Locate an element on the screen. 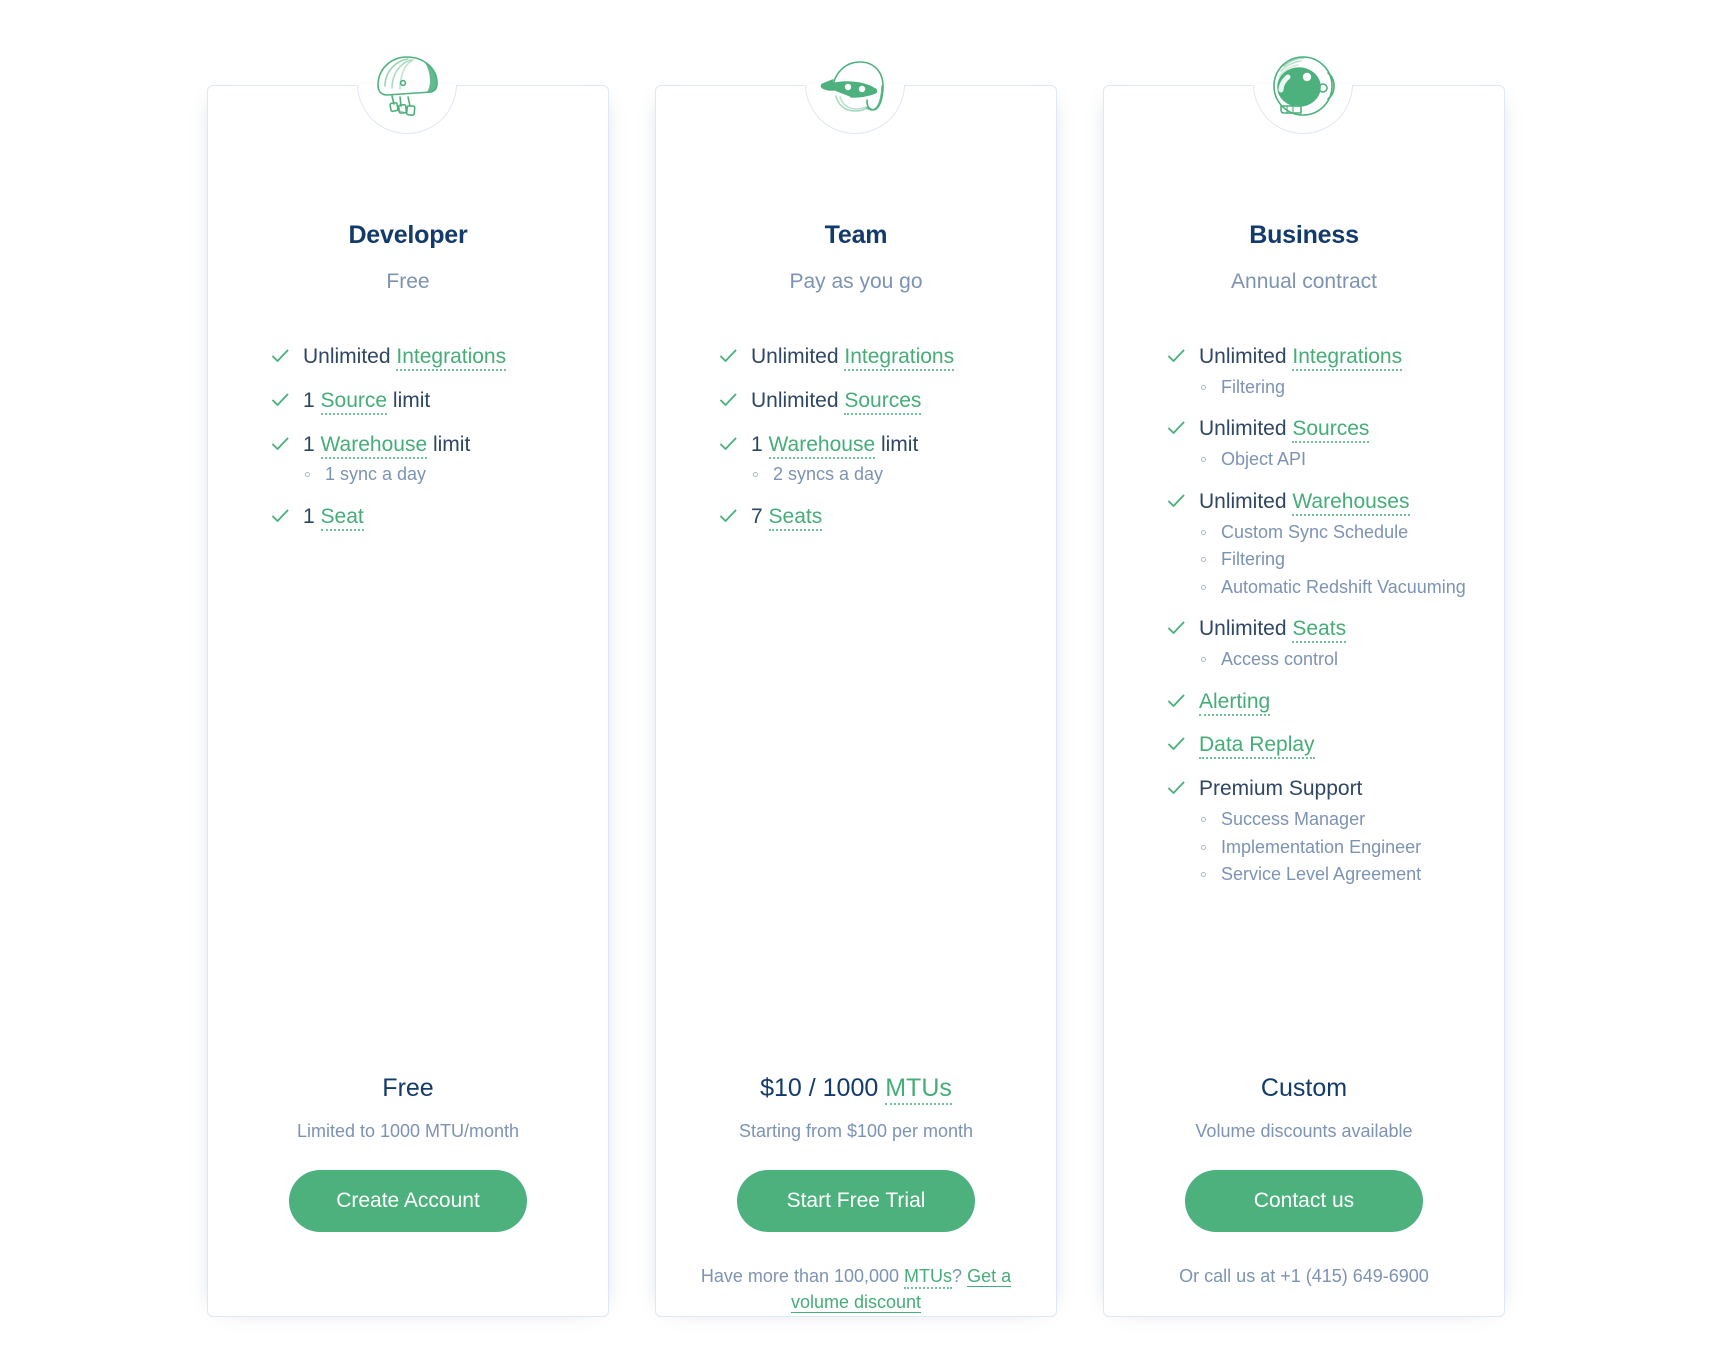  feature-3-part-1: Seat is located at coordinates (342, 517).